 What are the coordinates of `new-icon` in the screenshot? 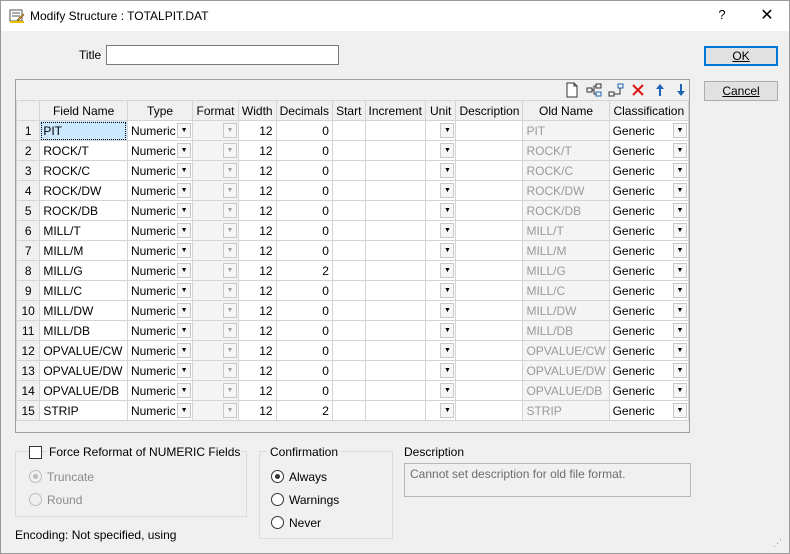 It's located at (572, 90).